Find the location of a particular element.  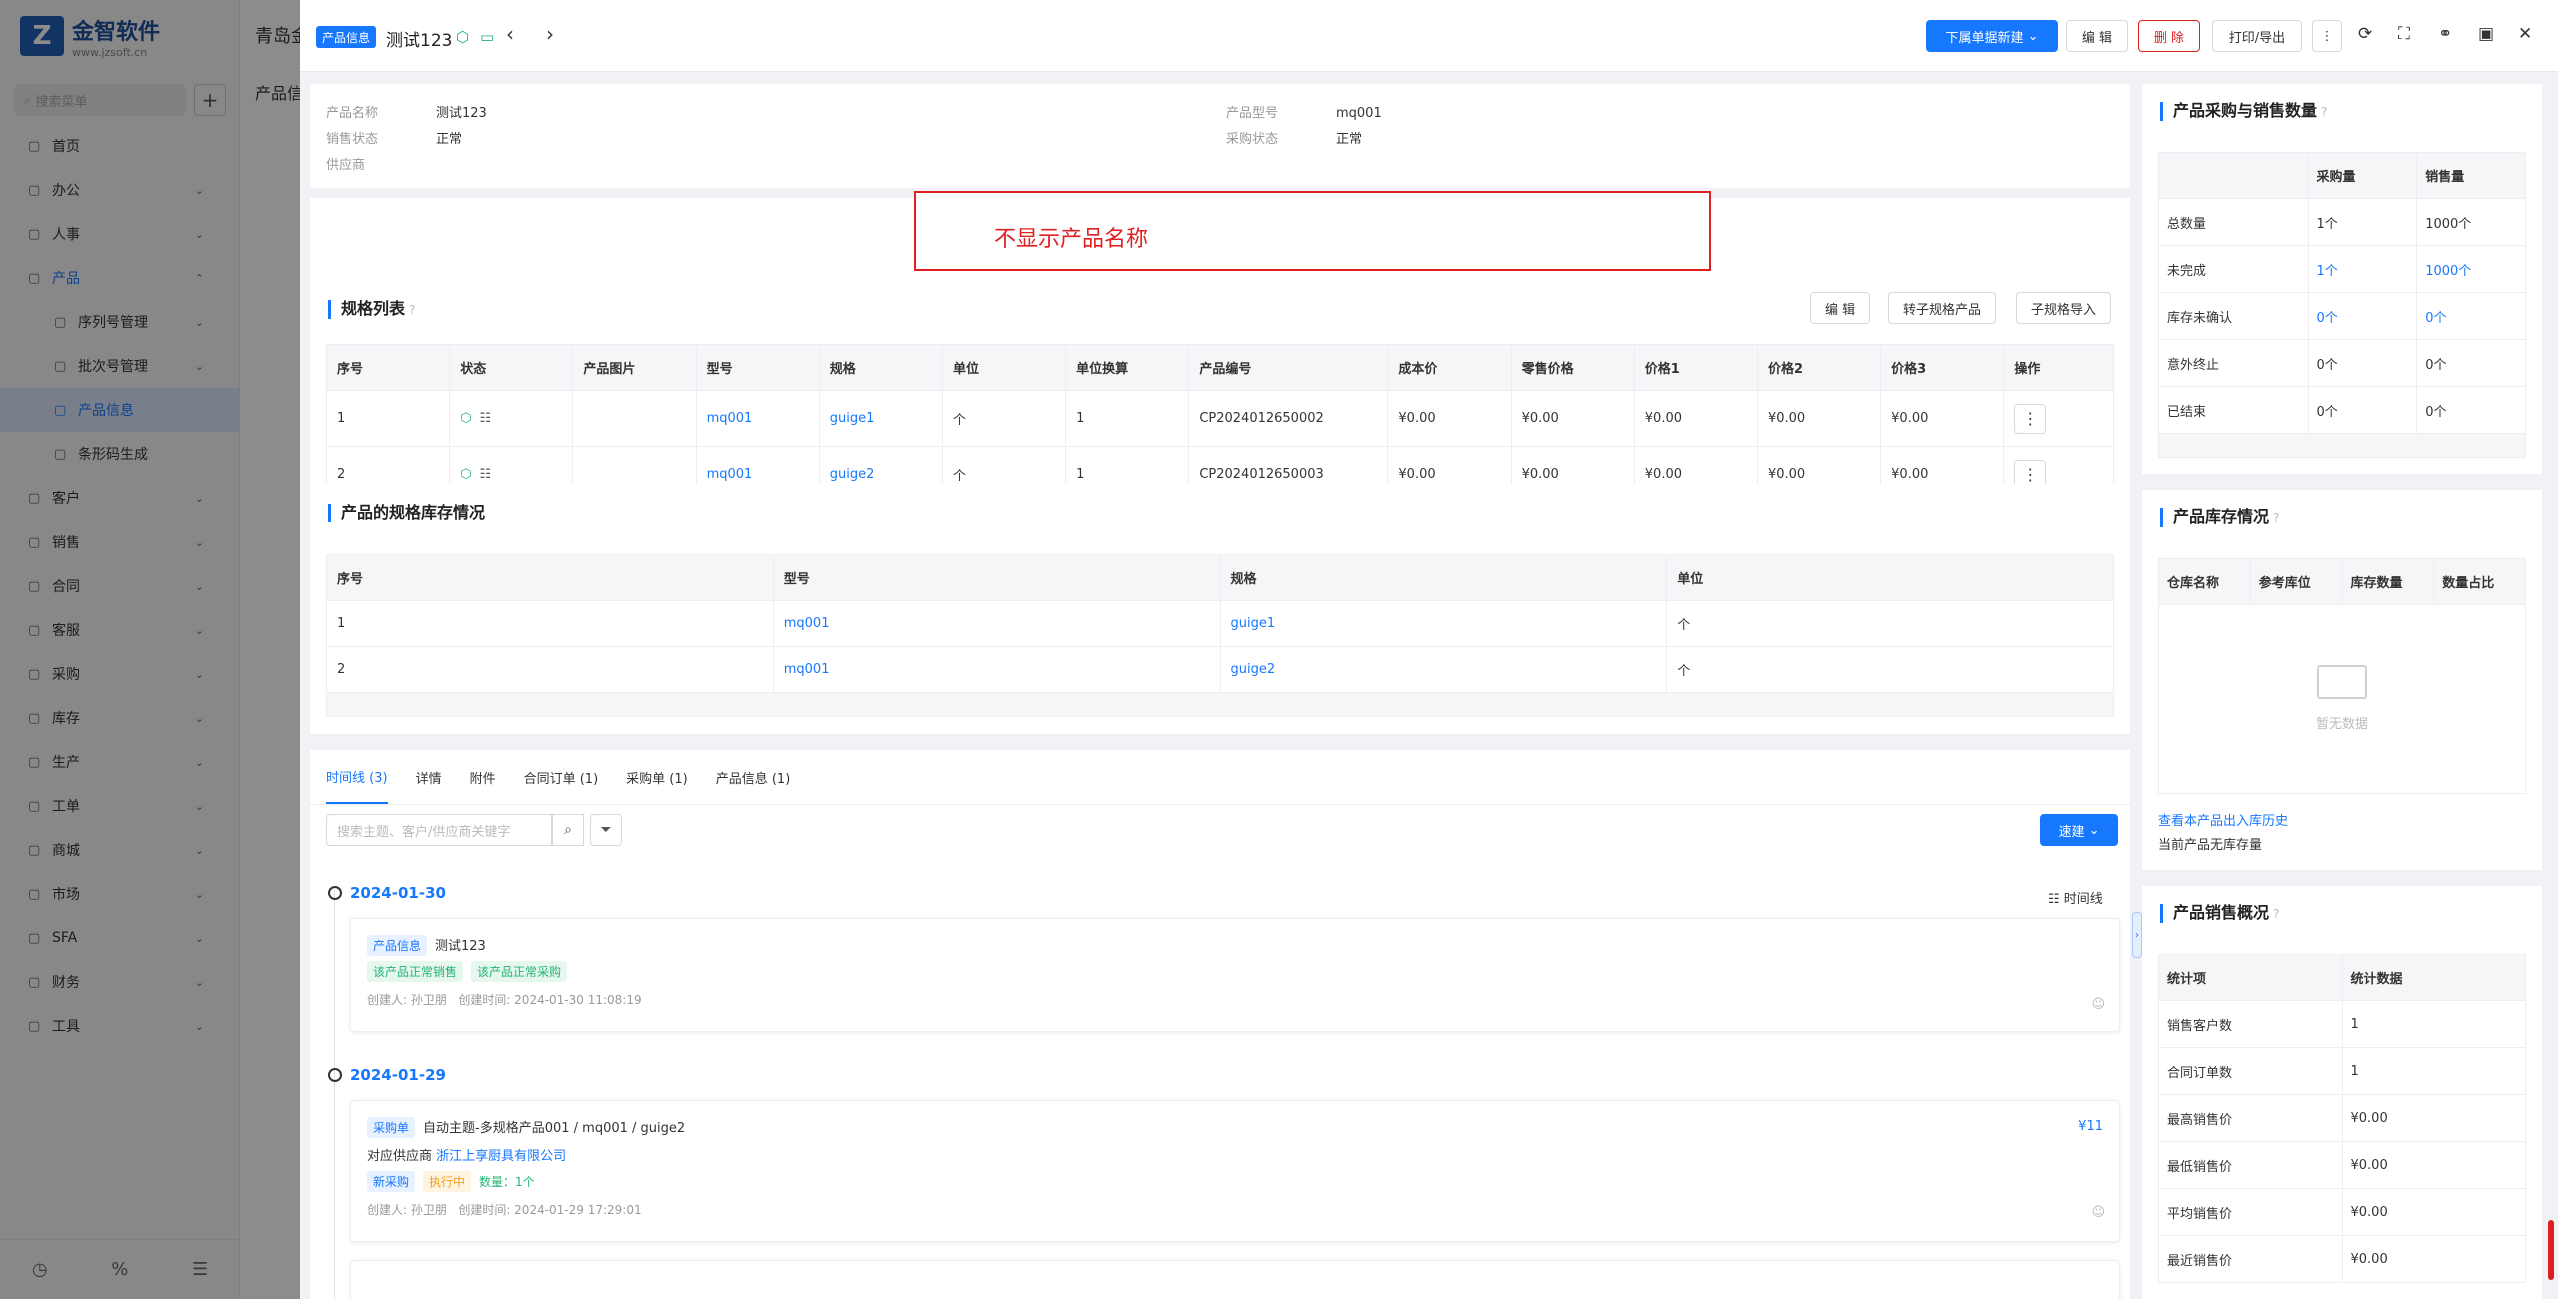

search-icon: ⌕ is located at coordinates (568, 830).